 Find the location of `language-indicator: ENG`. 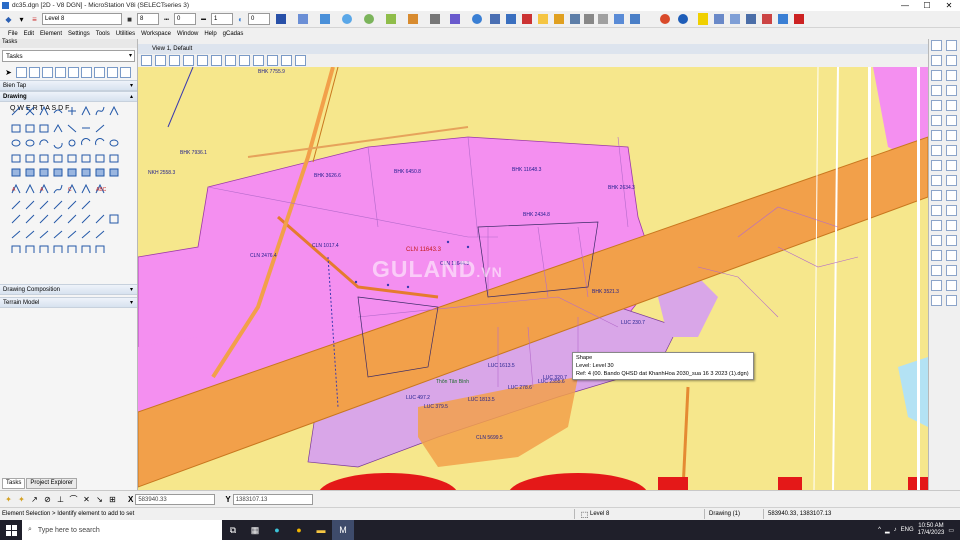

language-indicator: ENG is located at coordinates (907, 530).